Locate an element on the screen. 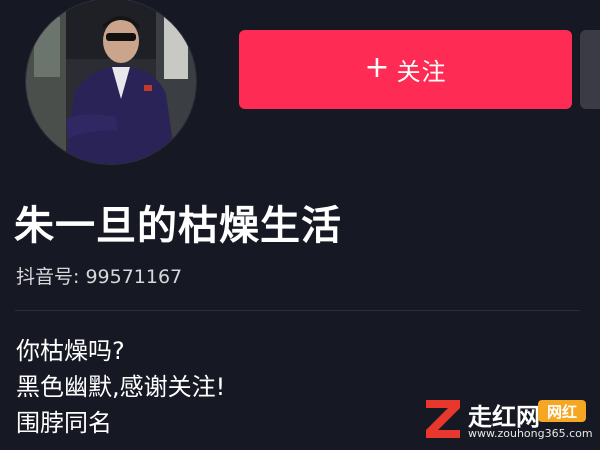 The image size is (600, 450). avatar-image is located at coordinates (111, 82).